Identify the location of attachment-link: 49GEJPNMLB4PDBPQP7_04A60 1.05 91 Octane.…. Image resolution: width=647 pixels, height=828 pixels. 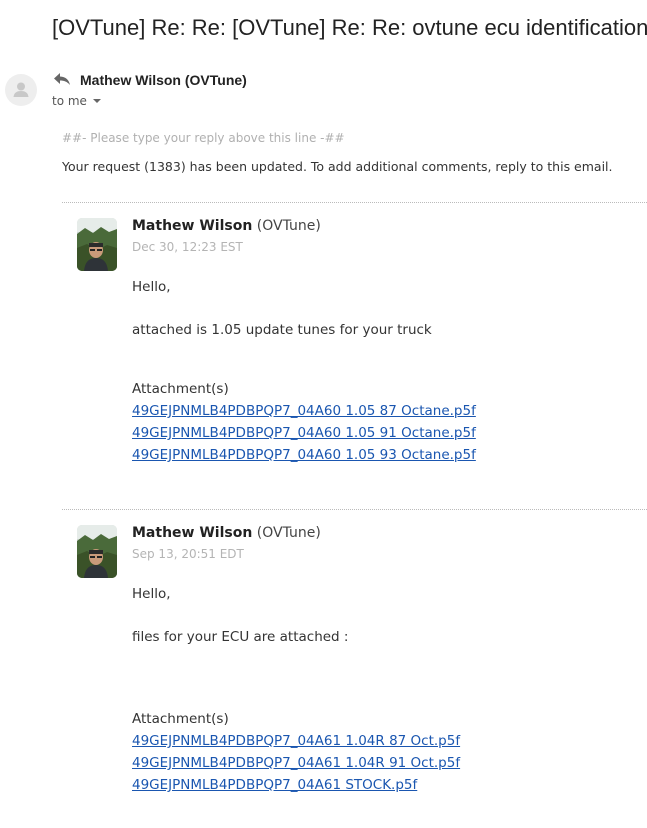
(304, 433).